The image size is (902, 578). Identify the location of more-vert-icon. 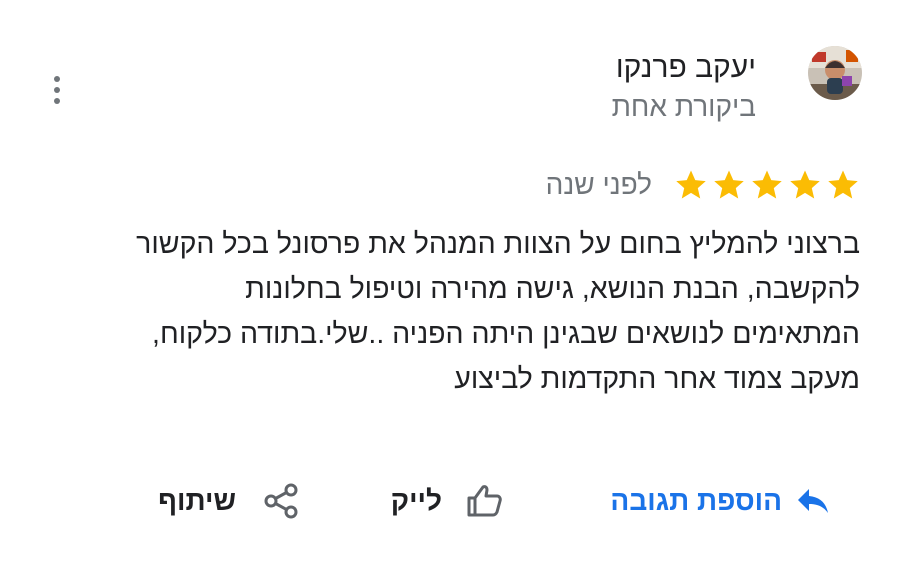
(57, 79).